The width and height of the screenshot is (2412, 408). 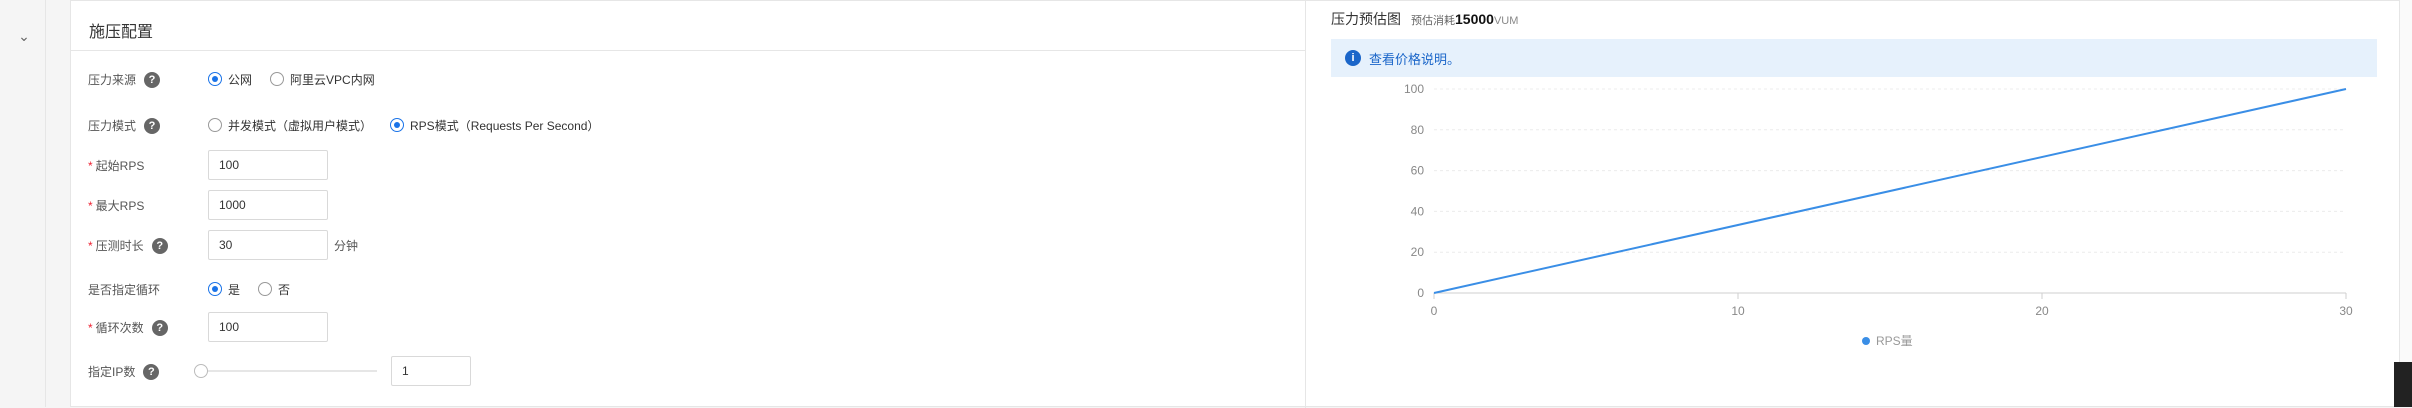 What do you see at coordinates (1894, 341) in the screenshot?
I see `legend-label: RPS量` at bounding box center [1894, 341].